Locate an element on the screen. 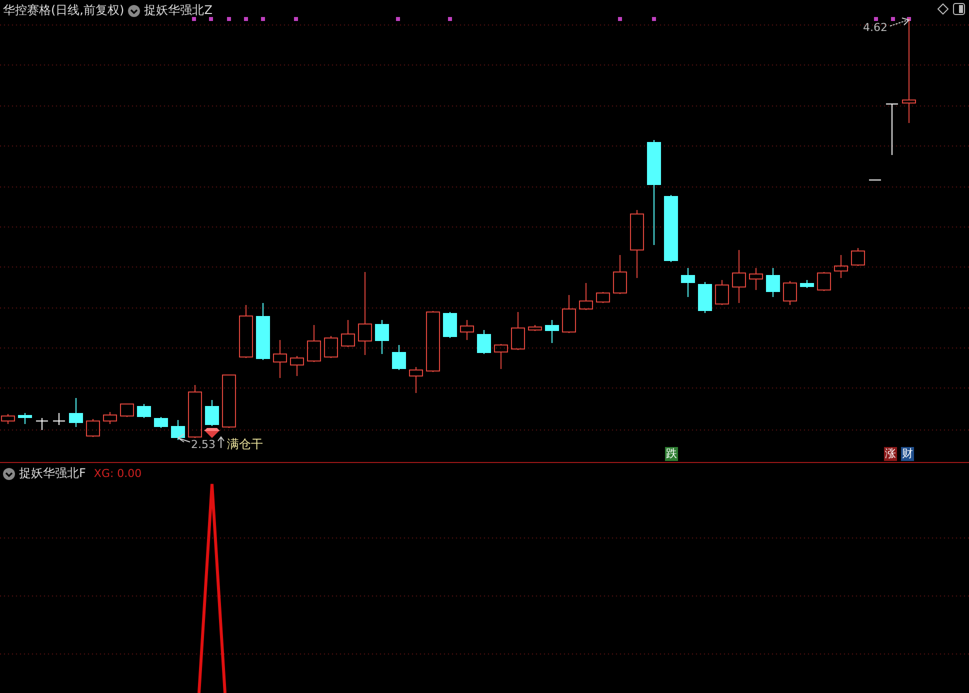 This screenshot has height=693, width=969. up-arrow-icon is located at coordinates (221, 442).